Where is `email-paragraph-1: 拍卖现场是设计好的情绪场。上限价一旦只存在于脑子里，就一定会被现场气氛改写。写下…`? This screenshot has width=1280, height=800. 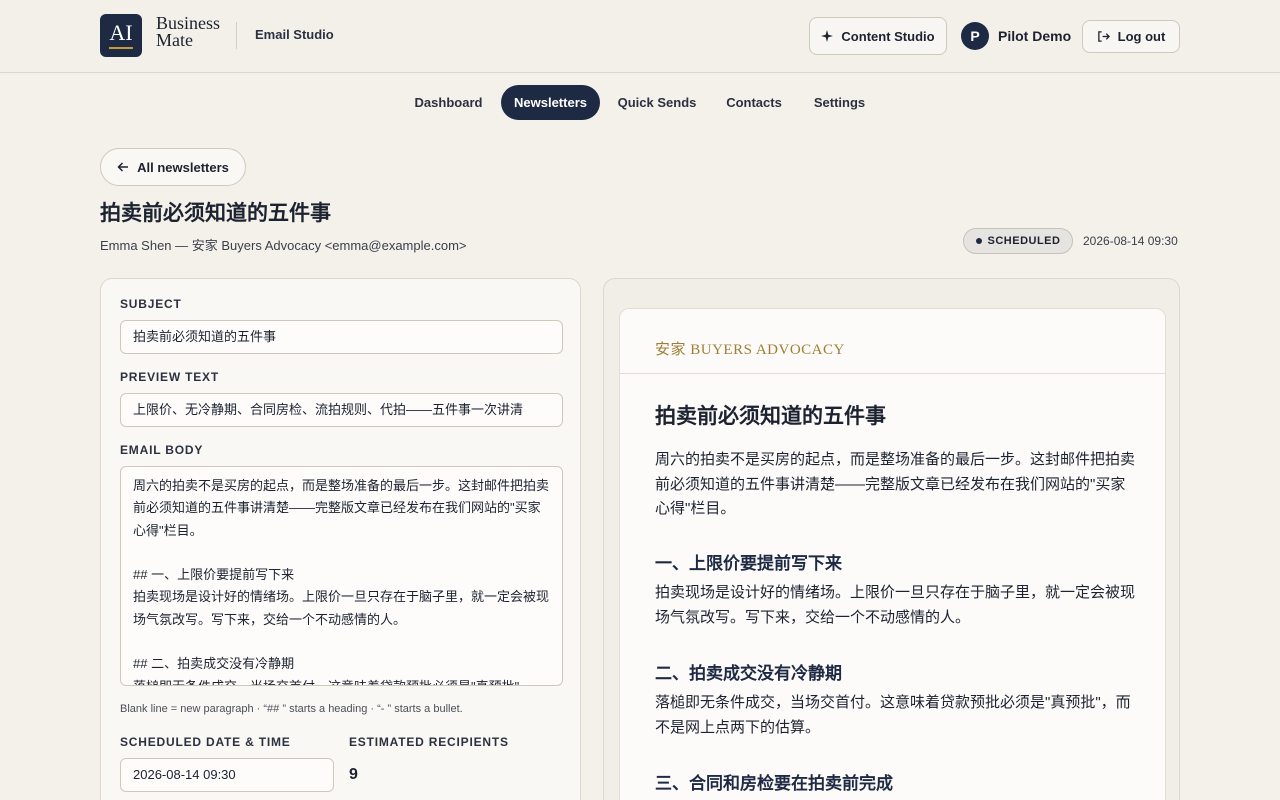
email-paragraph-1: 拍卖现场是设计好的情绪场。上限价一旦只存在于脑子里，就一定会被现场气氛改写。写下… is located at coordinates (895, 605).